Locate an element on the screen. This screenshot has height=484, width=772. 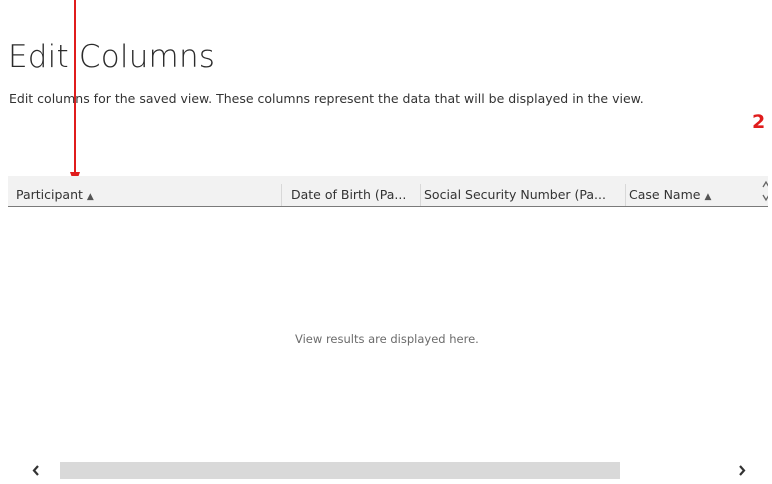
empty-results-message: View results are displayed here. is located at coordinates (387, 339).